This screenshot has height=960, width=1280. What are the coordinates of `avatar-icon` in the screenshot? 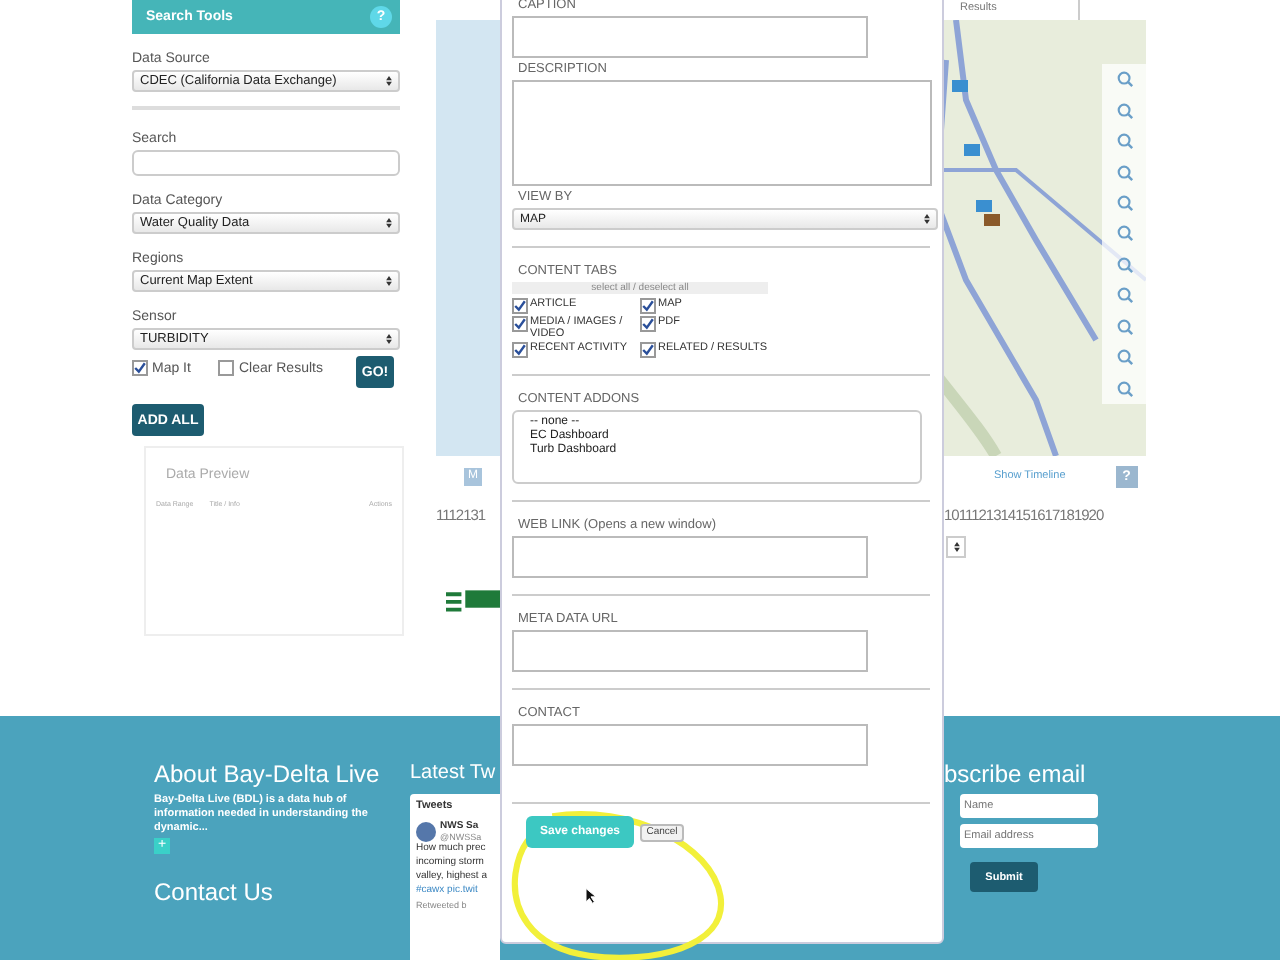 It's located at (426, 831).